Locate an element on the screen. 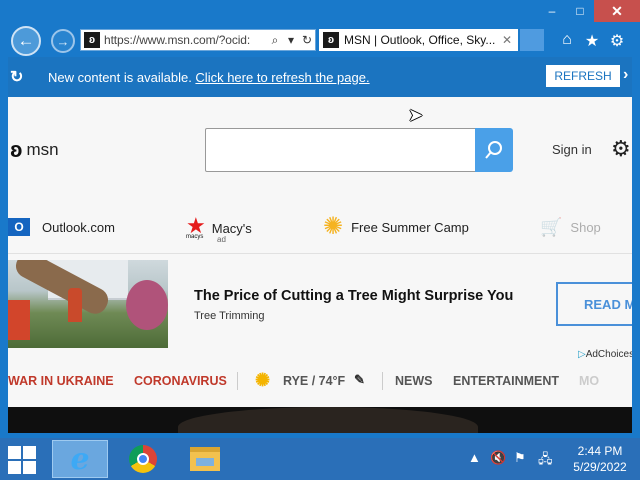 Image resolution: width=640 pixels, height=480 pixels. new-tab-button is located at coordinates (532, 40).